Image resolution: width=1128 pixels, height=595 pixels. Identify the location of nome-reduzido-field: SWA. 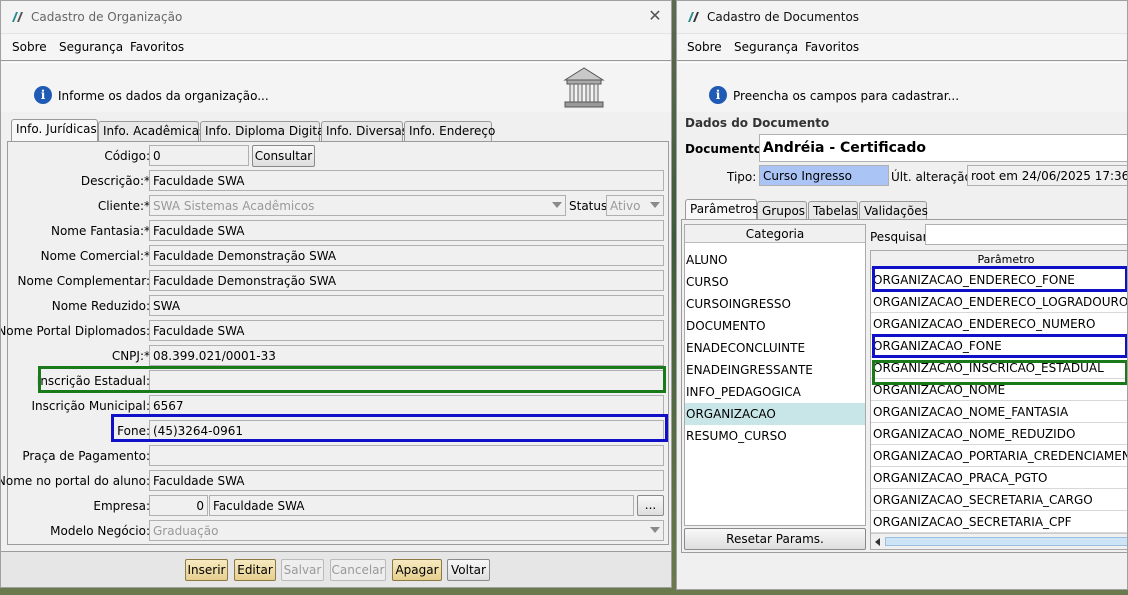
(406, 305).